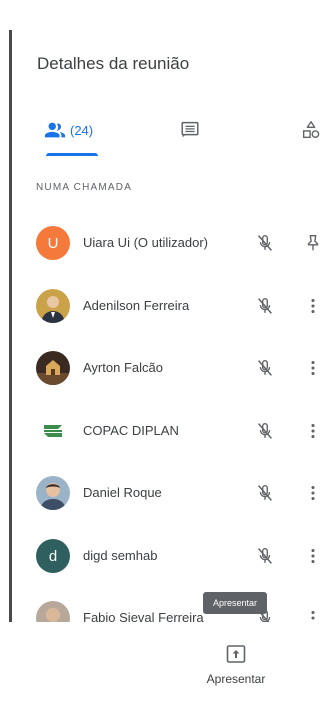  What do you see at coordinates (235, 603) in the screenshot?
I see `present-tooltip: Apresentar` at bounding box center [235, 603].